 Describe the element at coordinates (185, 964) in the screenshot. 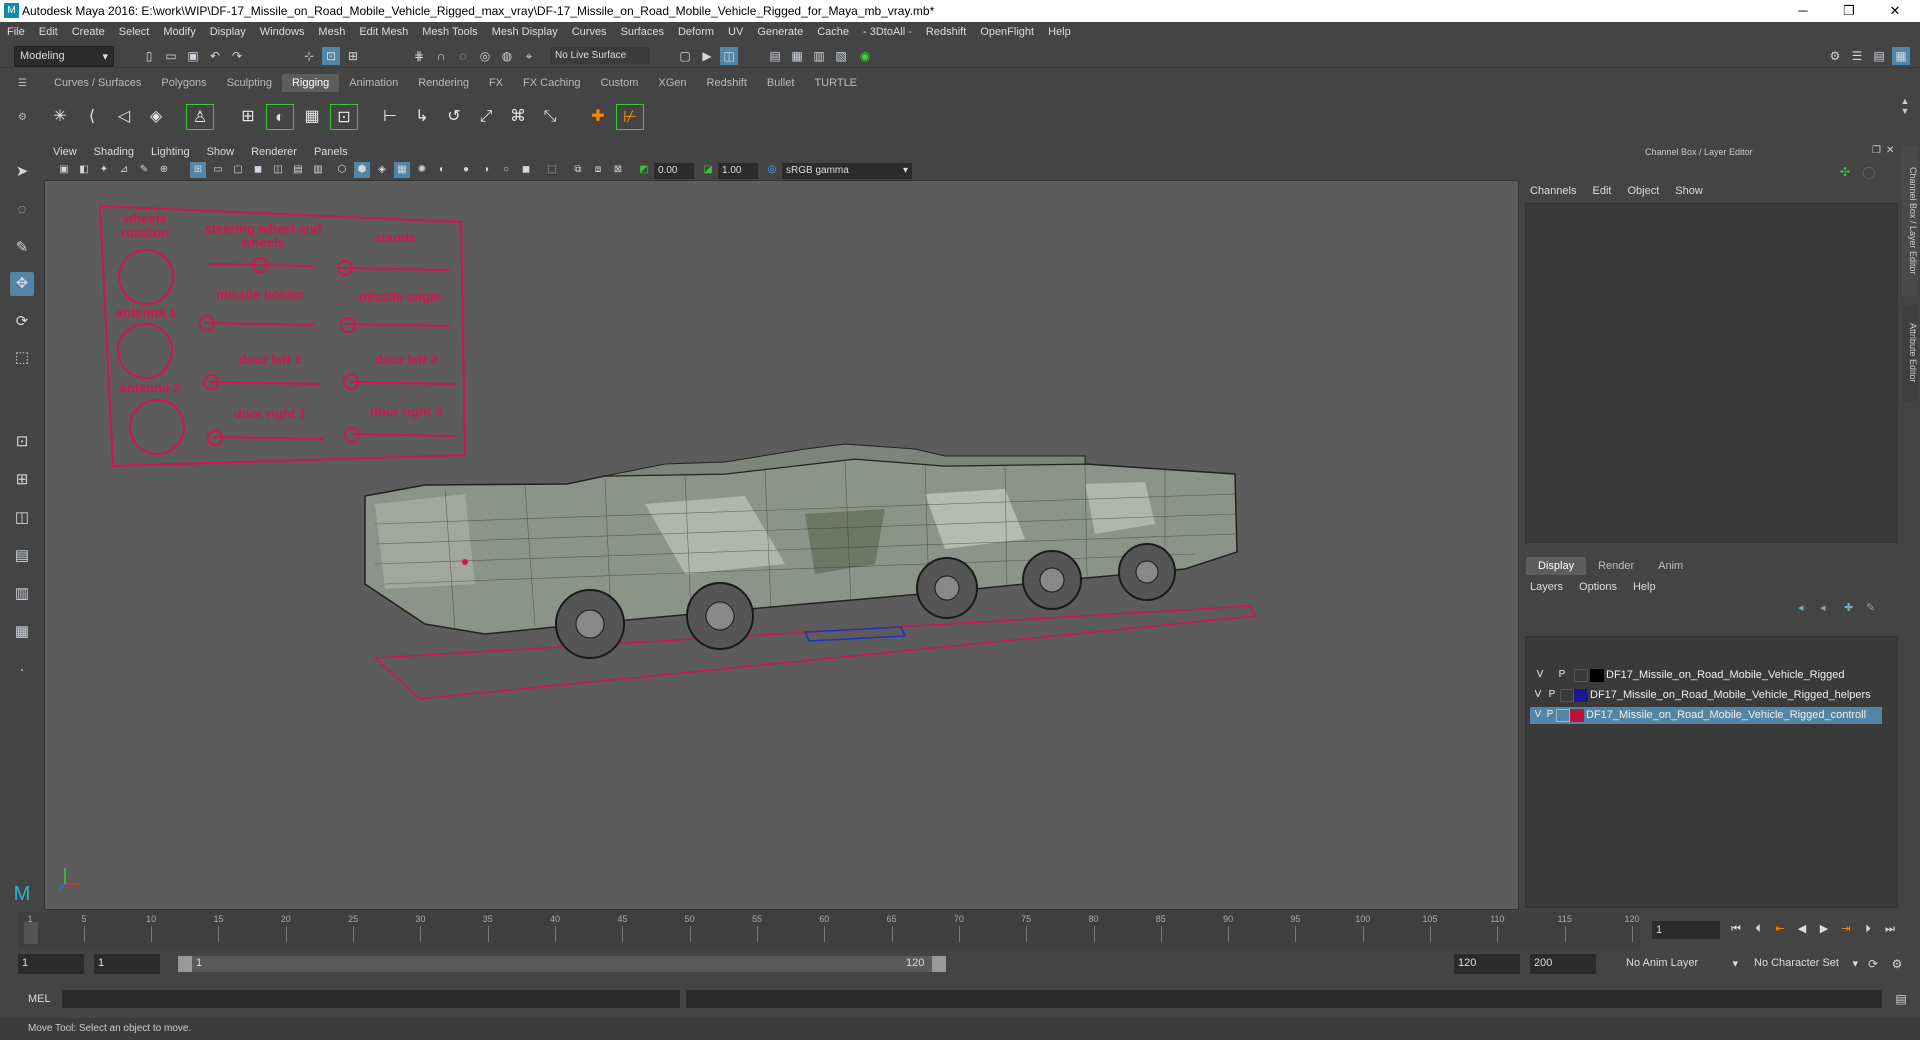

I see `range-start-handle` at that location.